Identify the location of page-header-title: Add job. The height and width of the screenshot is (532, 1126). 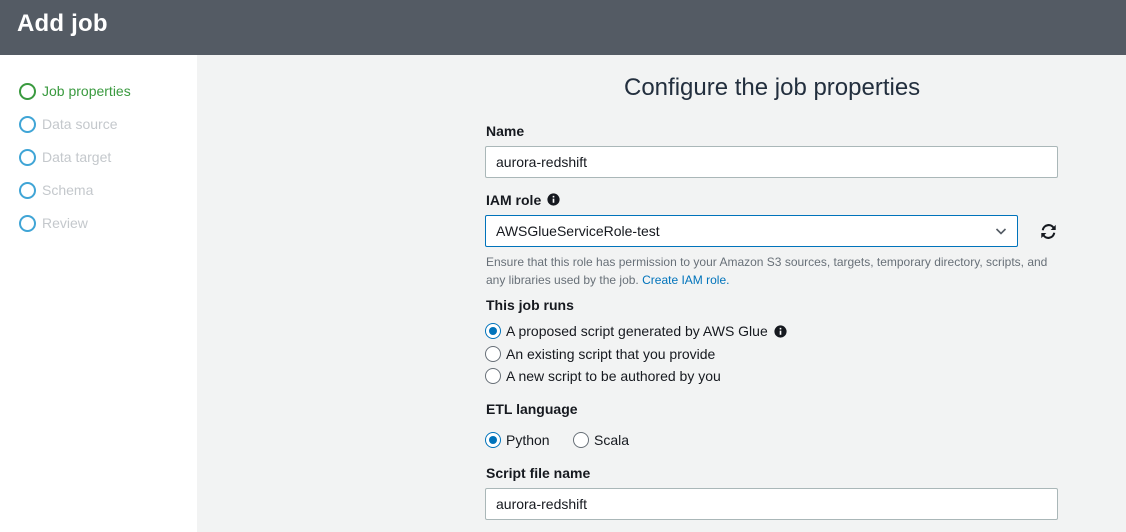
(62, 23).